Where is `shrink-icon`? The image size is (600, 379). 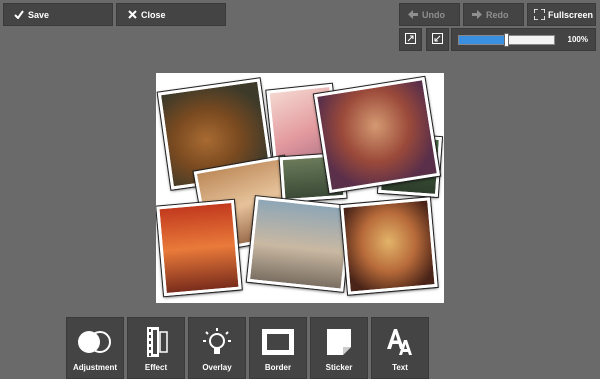 shrink-icon is located at coordinates (437, 40).